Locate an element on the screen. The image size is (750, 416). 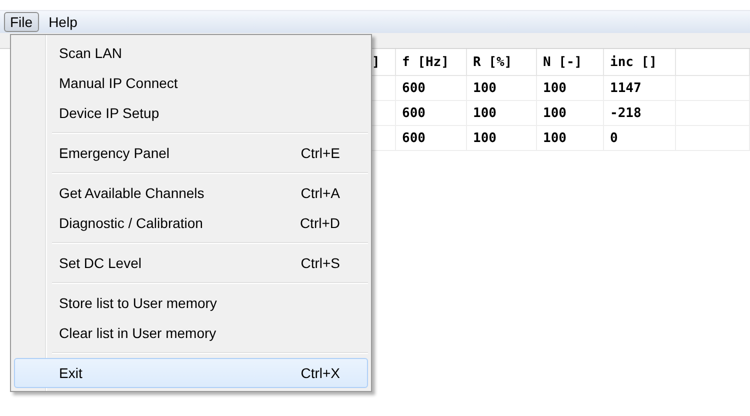
menu-item: Clear list in User memory is located at coordinates (191, 333).